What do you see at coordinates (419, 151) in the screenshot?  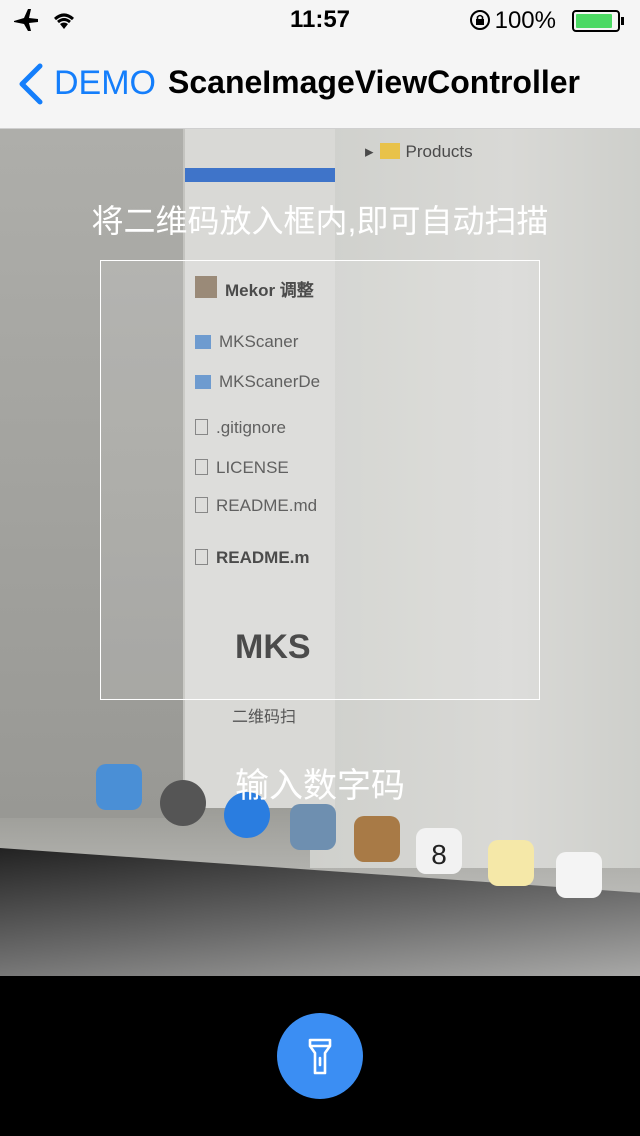 I see `photo-products-label: ▸ Products` at bounding box center [419, 151].